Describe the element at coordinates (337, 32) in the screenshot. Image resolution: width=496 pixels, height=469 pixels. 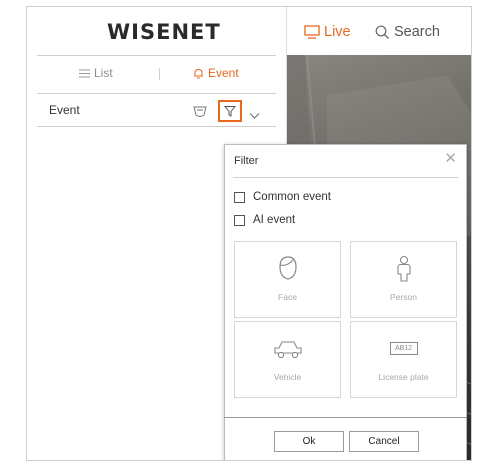
I see `nav-live-label: Live` at that location.